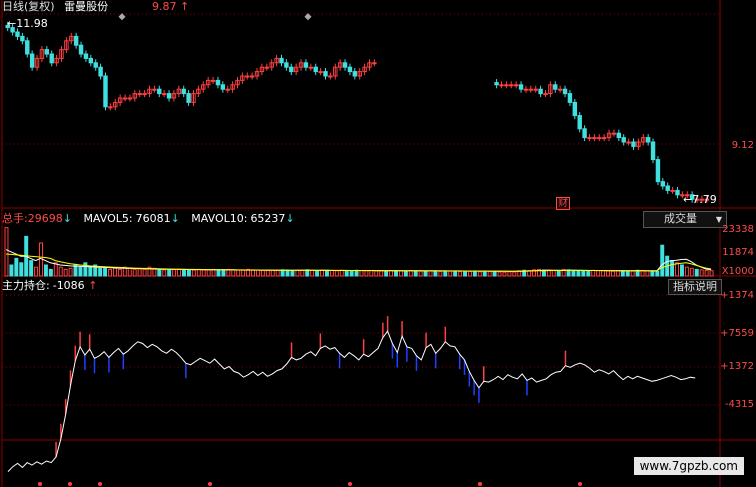 The height and width of the screenshot is (487, 756). Describe the element at coordinates (695, 287) in the screenshot. I see `indicator-help-button: 指标说明` at that location.